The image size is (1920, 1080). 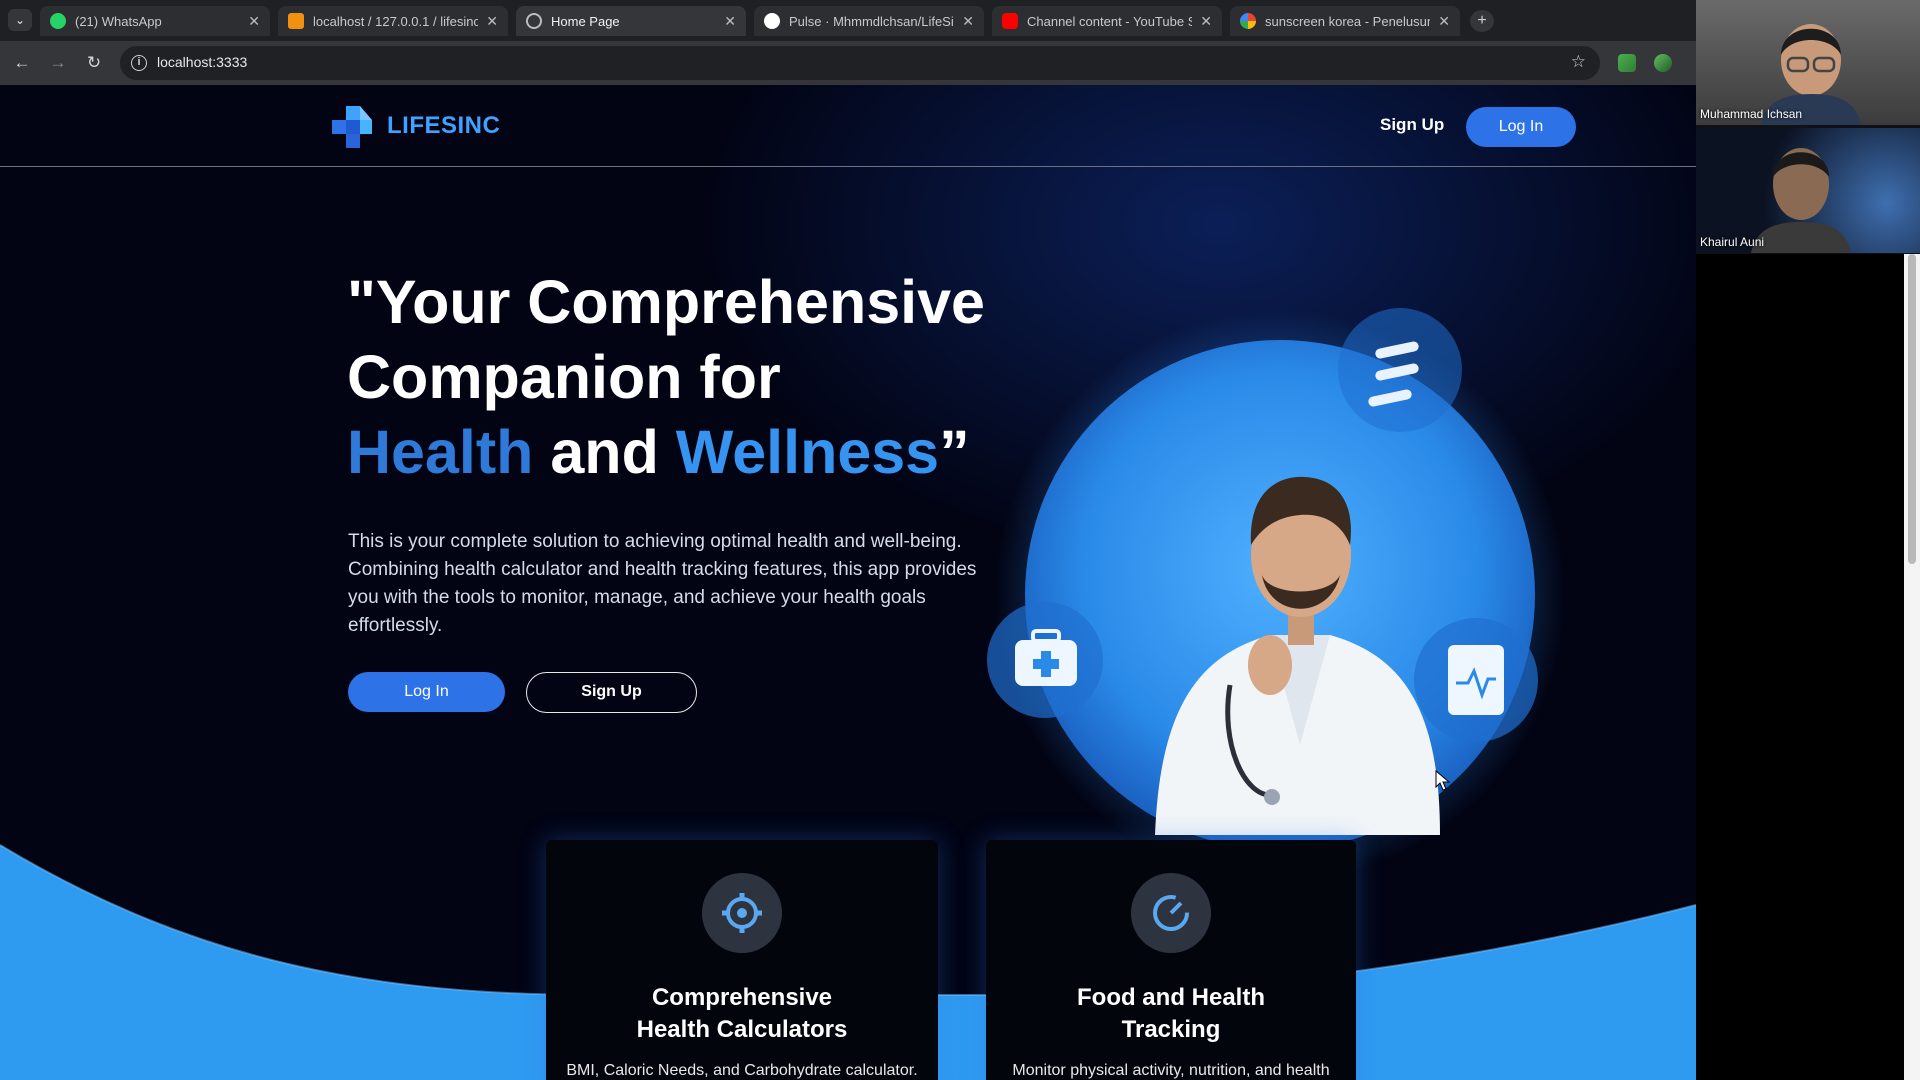 What do you see at coordinates (1808, 190) in the screenshot?
I see `participant-tile: Khairul Auni` at bounding box center [1808, 190].